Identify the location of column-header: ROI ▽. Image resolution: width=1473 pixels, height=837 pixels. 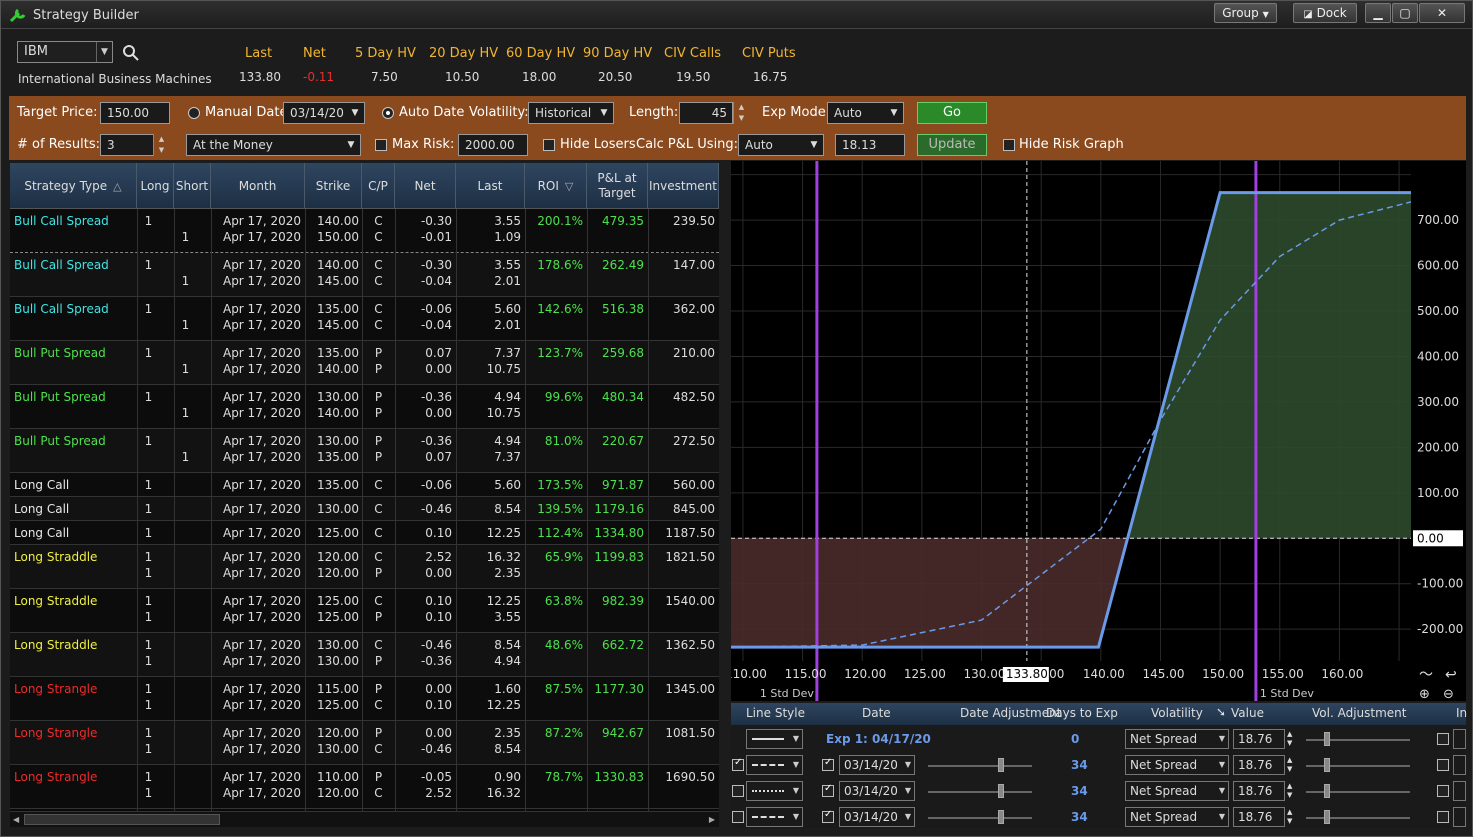
(556, 186).